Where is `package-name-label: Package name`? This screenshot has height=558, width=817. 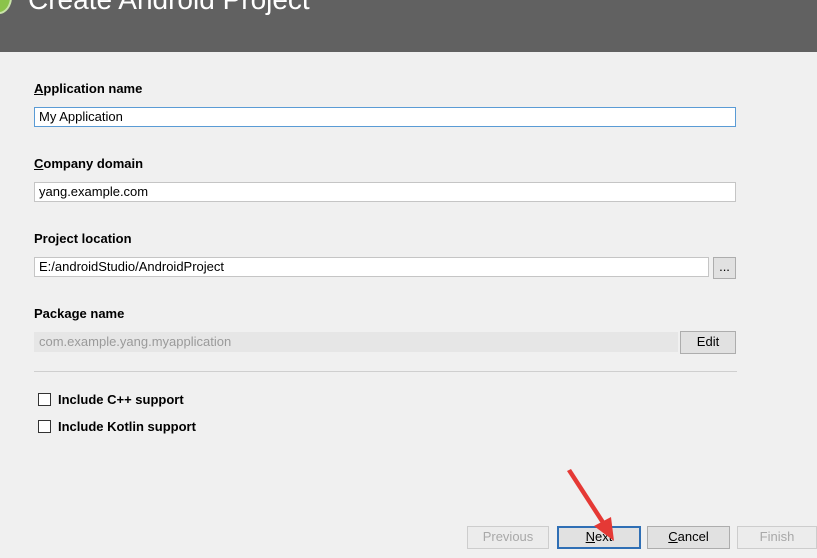
package-name-label: Package name is located at coordinates (79, 313).